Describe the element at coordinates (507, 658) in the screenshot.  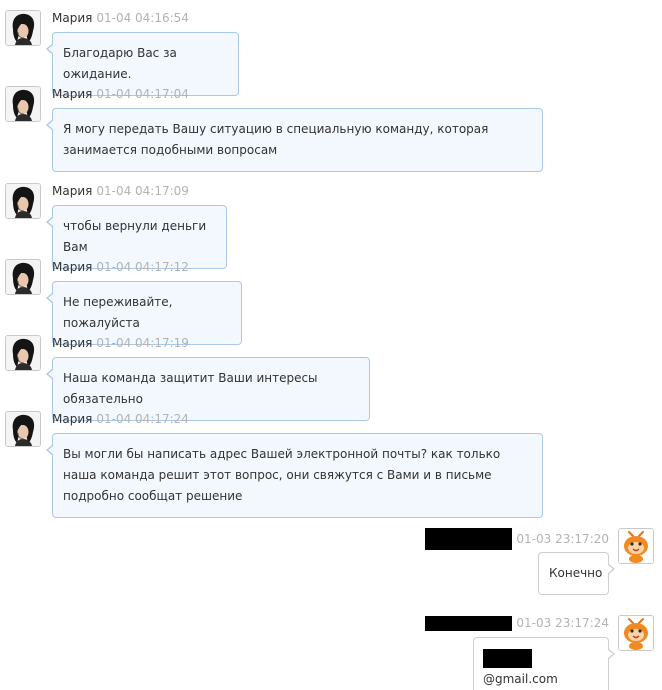
I see `redacted-email-local-part` at that location.